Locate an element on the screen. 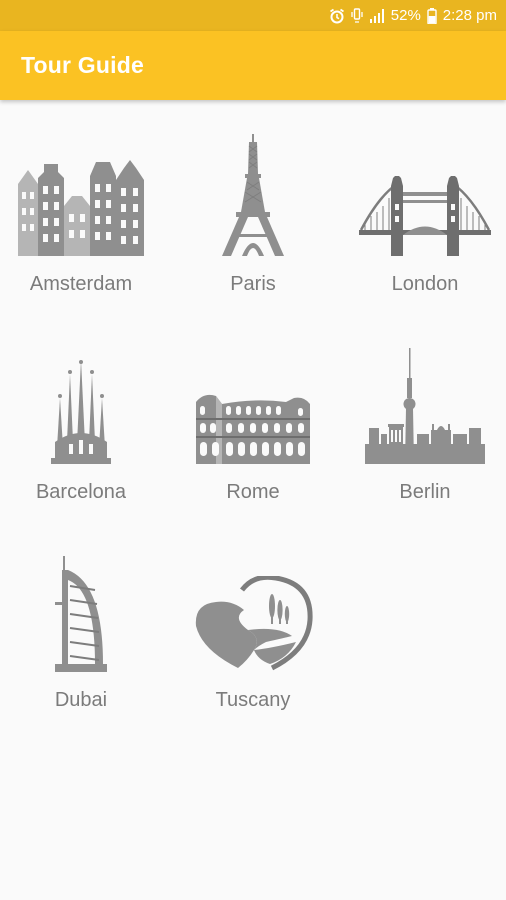 The width and height of the screenshot is (506, 900). signal-icon is located at coordinates (377, 15).